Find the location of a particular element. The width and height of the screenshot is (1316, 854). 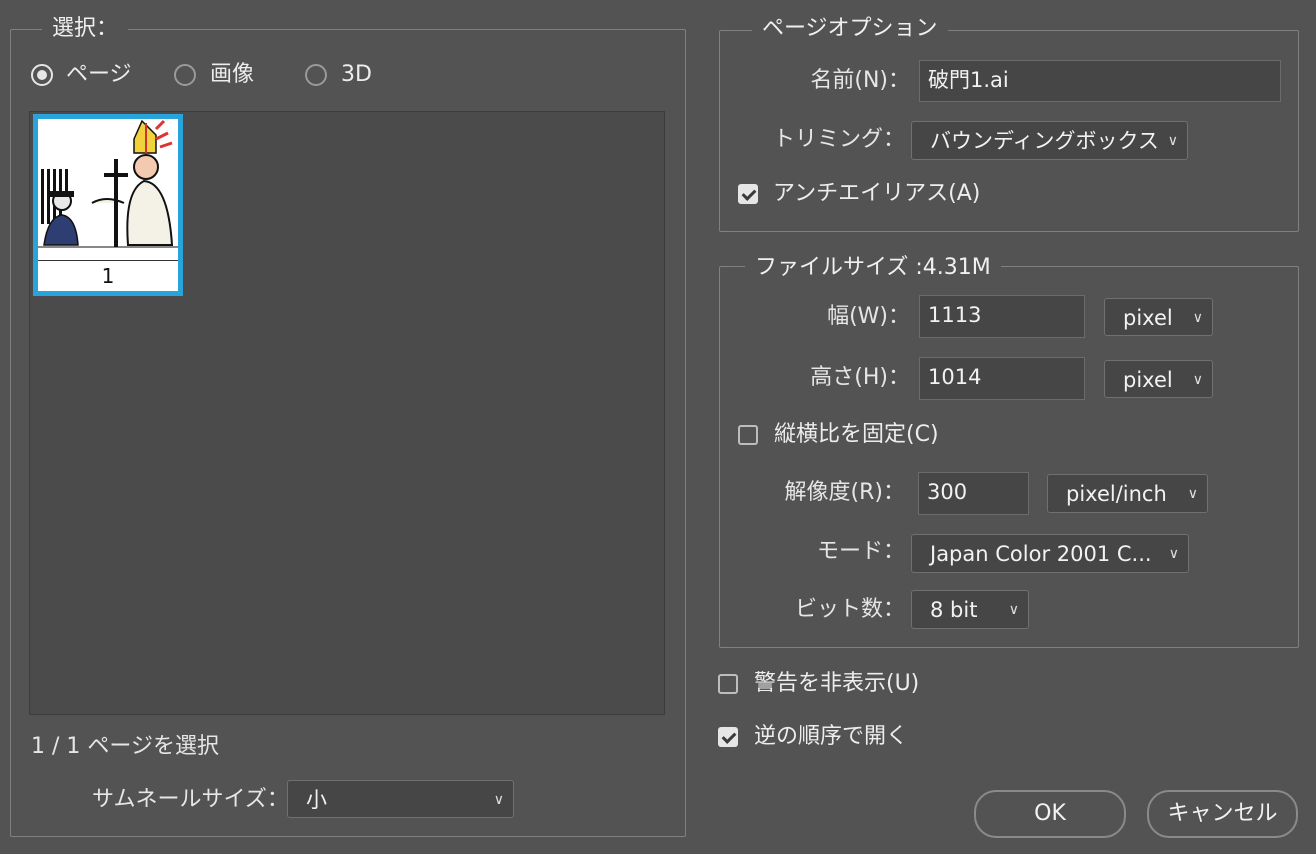

page-options-legend: ページオプション is located at coordinates (850, 29).